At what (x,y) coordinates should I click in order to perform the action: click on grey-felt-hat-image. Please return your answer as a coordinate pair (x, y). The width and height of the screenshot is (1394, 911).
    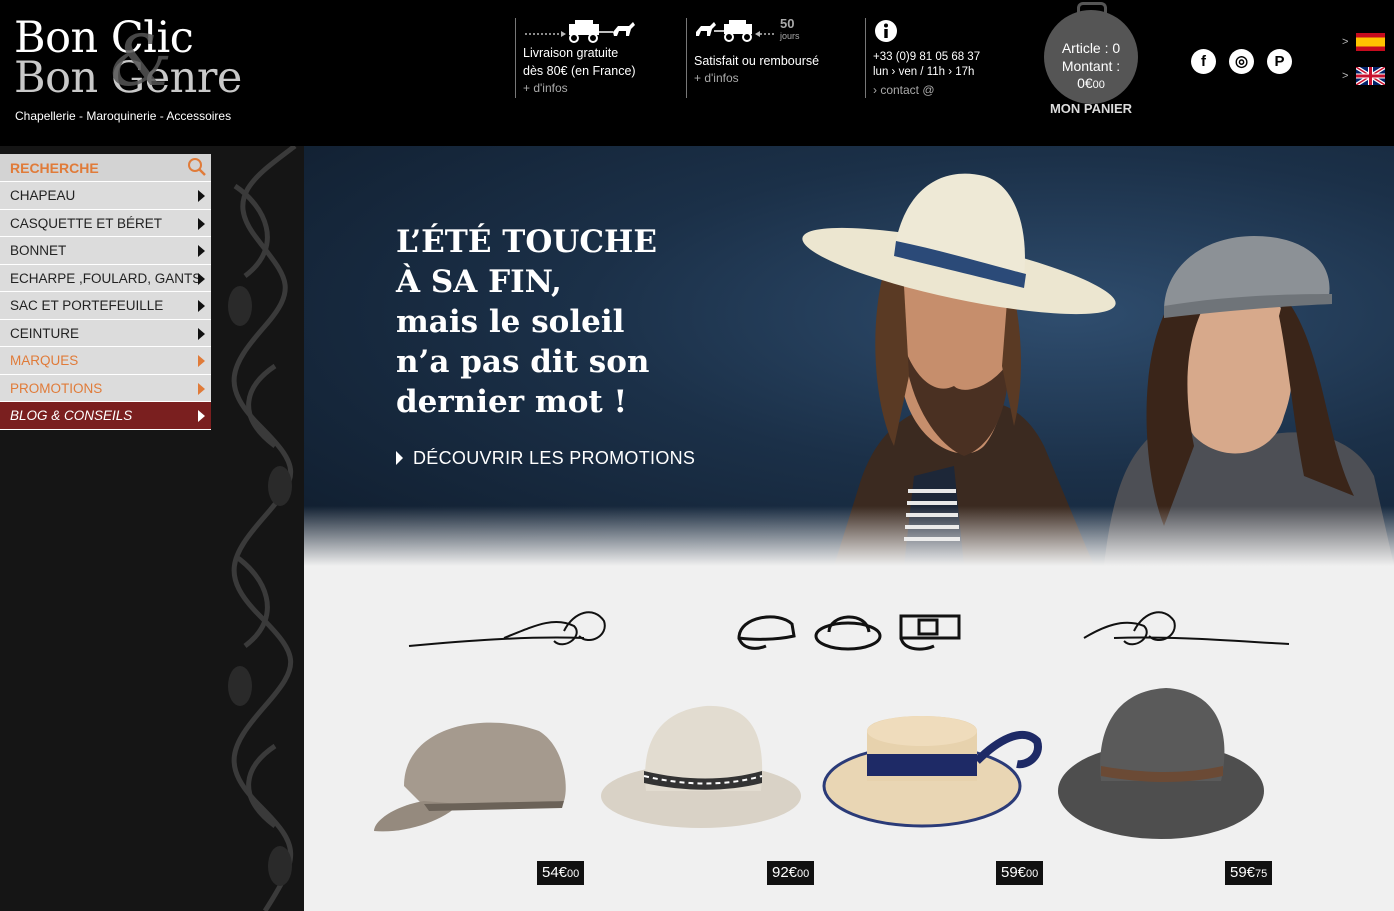
    Looking at the image, I should click on (1161, 763).